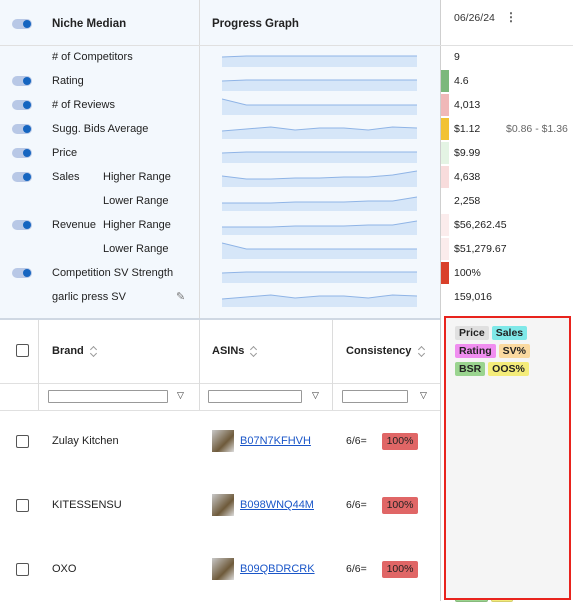  I want to click on metric-value: 4,013, so click(467, 105).